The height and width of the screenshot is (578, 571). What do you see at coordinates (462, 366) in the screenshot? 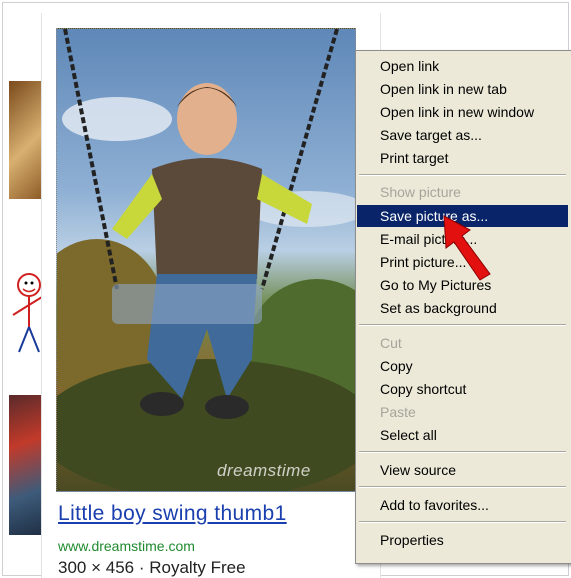
I see `menu-item-copy: Copy` at bounding box center [462, 366].